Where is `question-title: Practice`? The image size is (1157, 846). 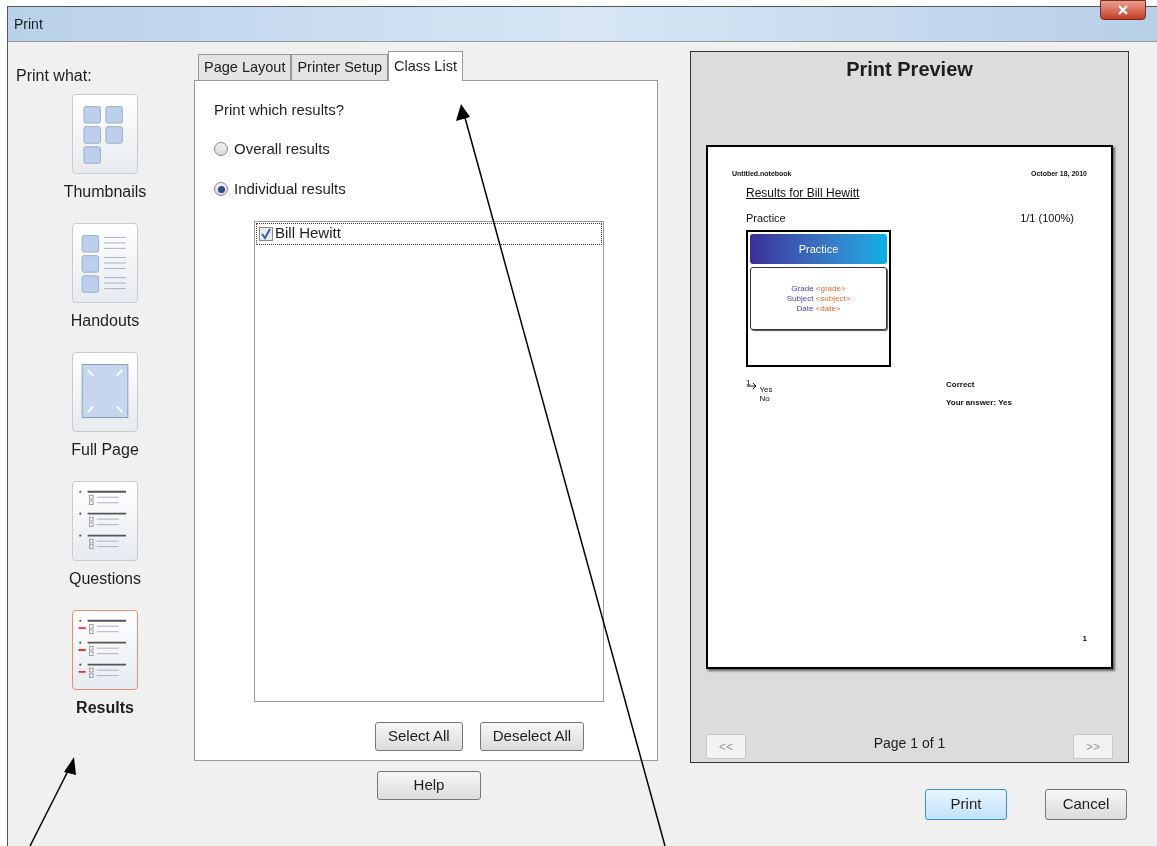
question-title: Practice is located at coordinates (766, 218).